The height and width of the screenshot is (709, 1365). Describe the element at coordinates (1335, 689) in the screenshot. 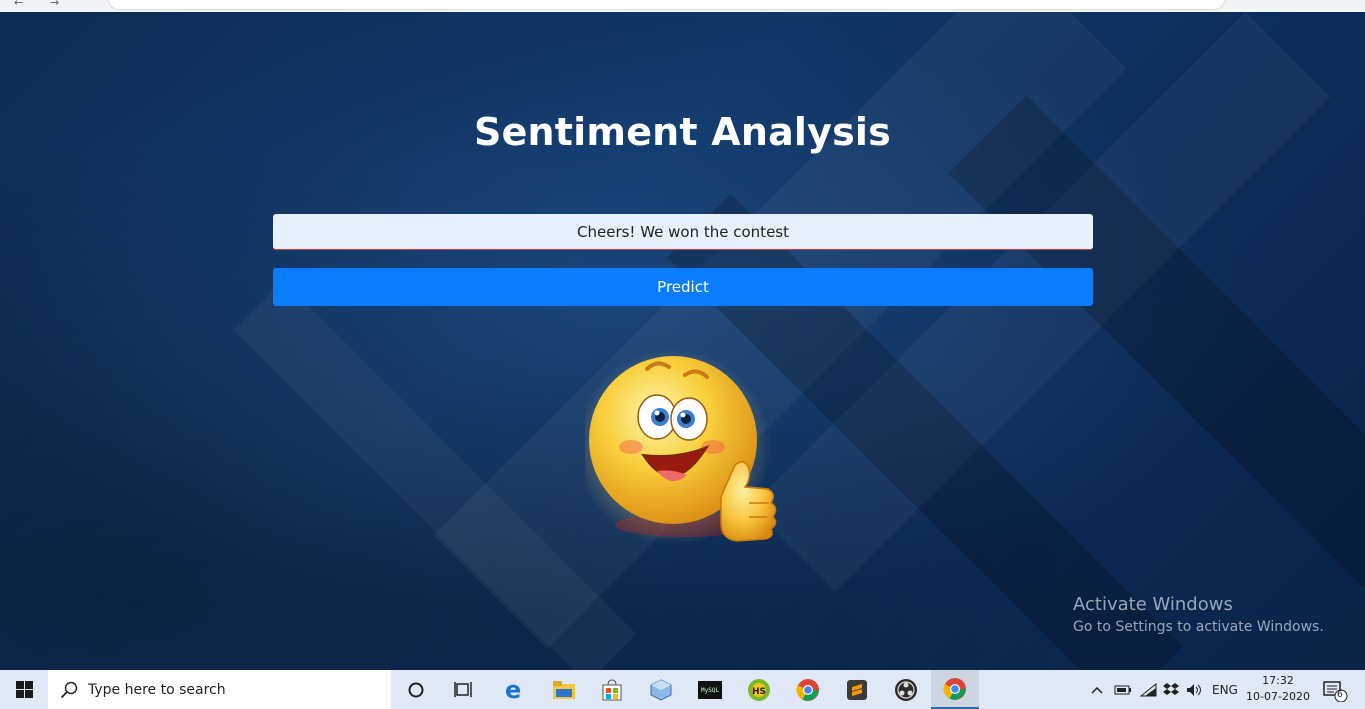

I see `notifications-icon: 6` at that location.